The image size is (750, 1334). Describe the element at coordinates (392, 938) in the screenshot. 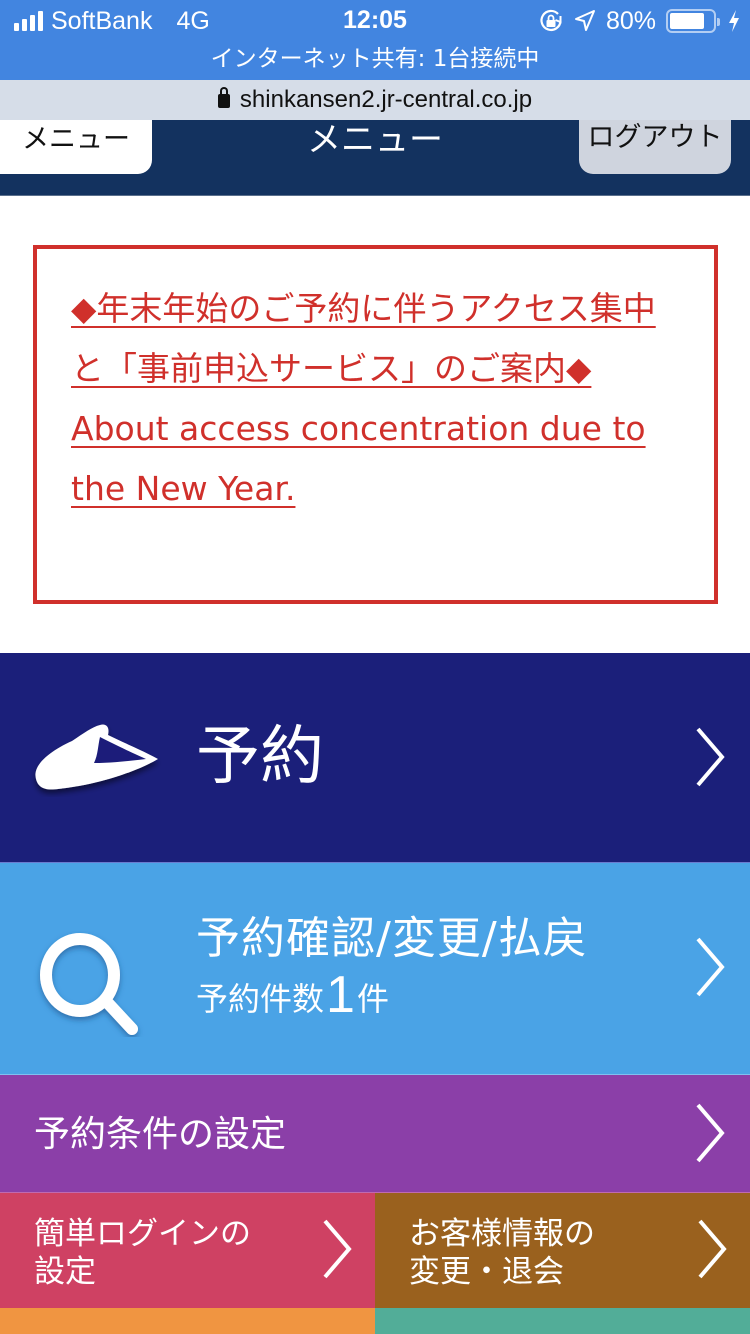

I see `reservation-confirm-title: 予約確認/変更/払戻` at that location.